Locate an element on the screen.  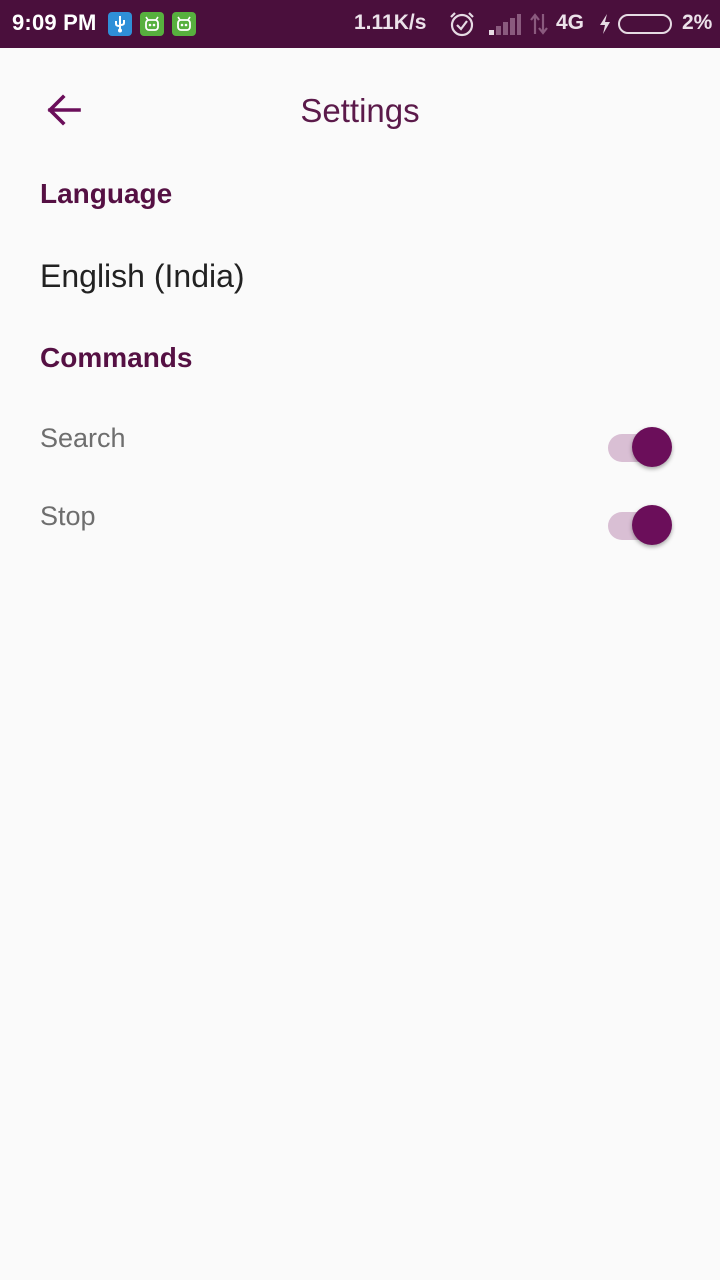
usb-icon is located at coordinates (120, 24).